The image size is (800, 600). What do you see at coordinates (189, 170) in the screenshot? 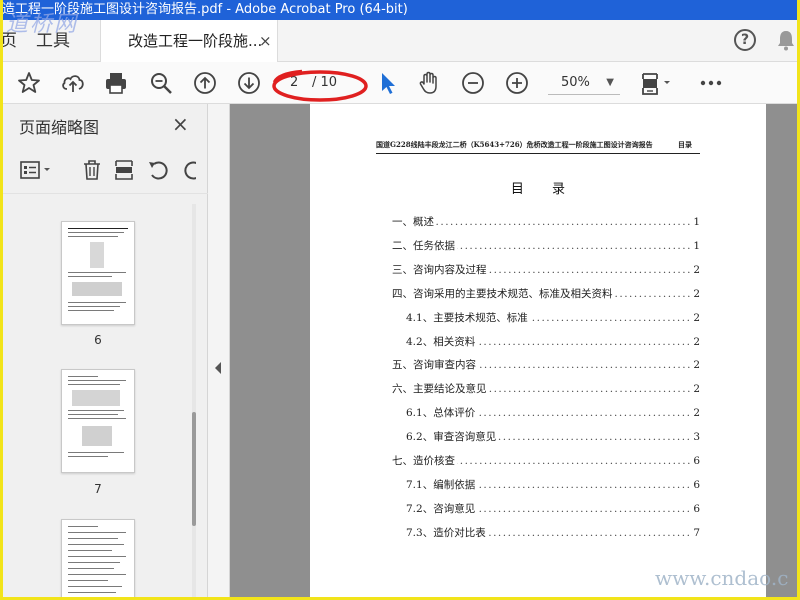
I see `rotate-cw-icon` at bounding box center [189, 170].